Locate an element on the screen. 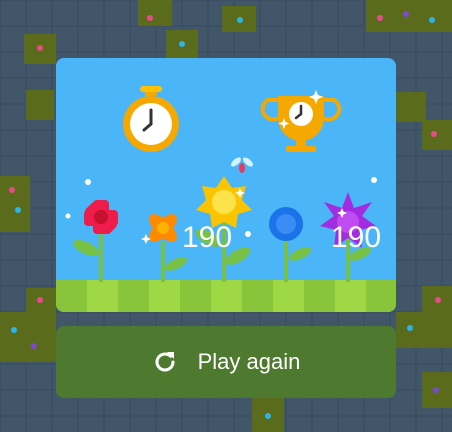 The width and height of the screenshot is (452, 432). blue-flower is located at coordinates (286, 224).